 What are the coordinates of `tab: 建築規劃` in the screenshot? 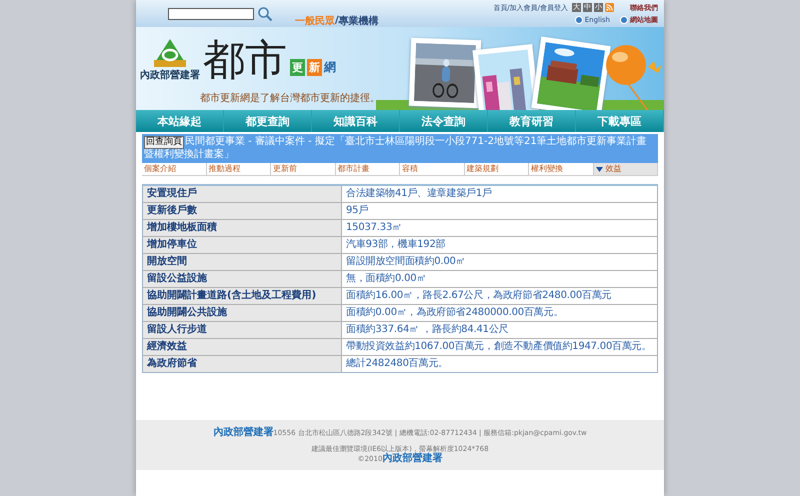 It's located at (496, 169).